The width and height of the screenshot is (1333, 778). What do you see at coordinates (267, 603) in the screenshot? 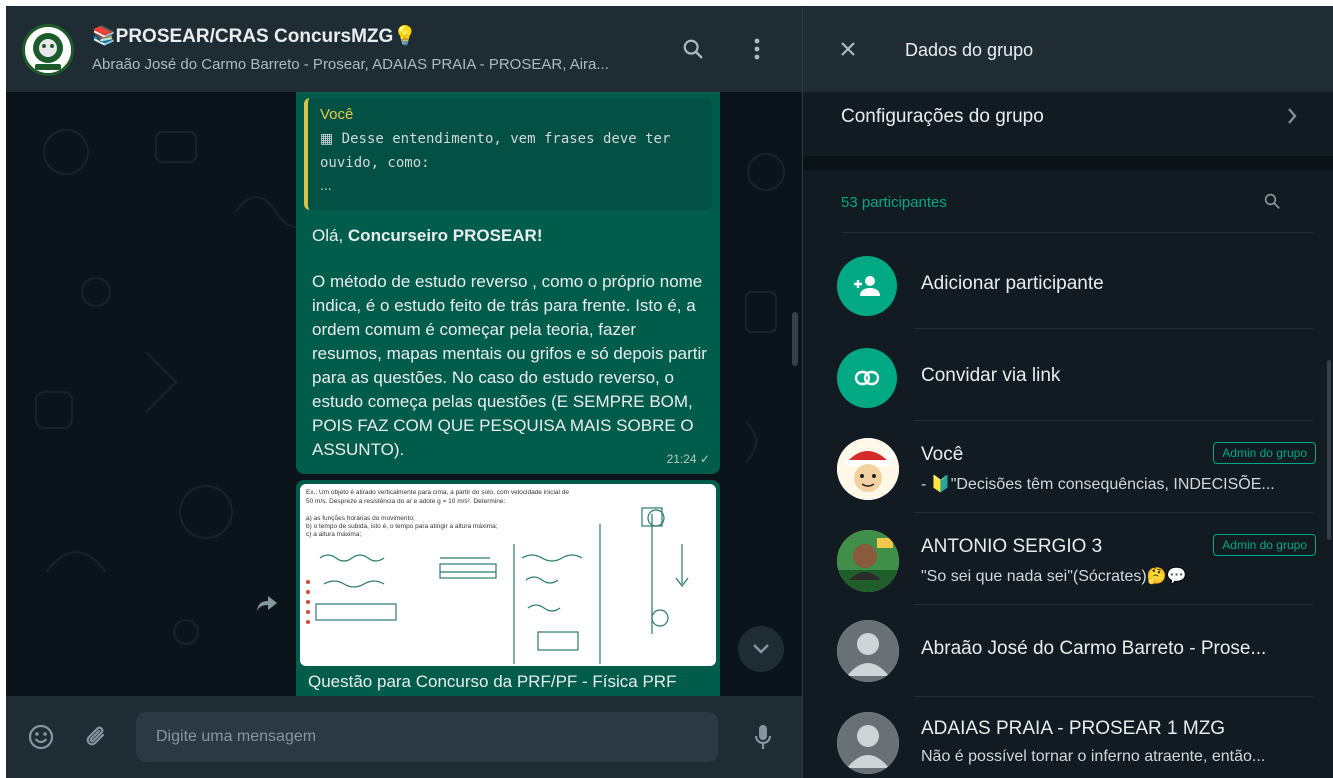
I see `forward-icon` at bounding box center [267, 603].